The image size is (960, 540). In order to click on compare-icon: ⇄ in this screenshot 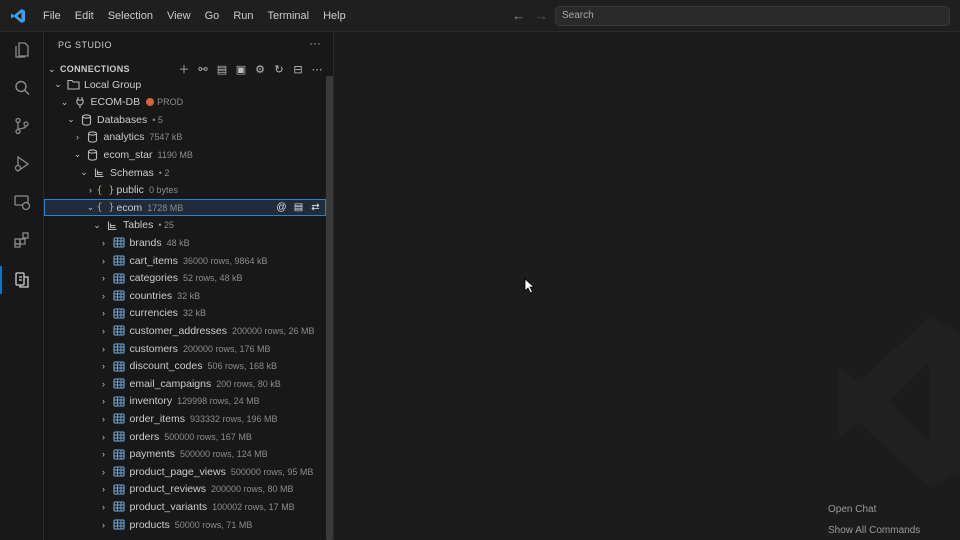, I will do `click(315, 207)`.